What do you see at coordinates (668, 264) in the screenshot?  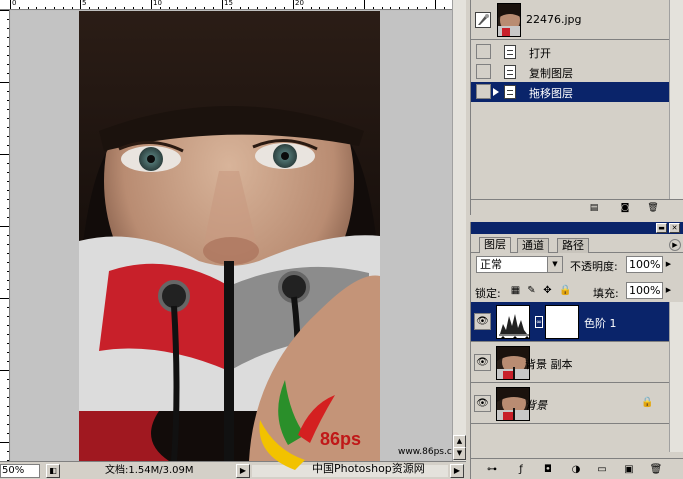 I see `opacity-arrow-icon: ▶` at bounding box center [668, 264].